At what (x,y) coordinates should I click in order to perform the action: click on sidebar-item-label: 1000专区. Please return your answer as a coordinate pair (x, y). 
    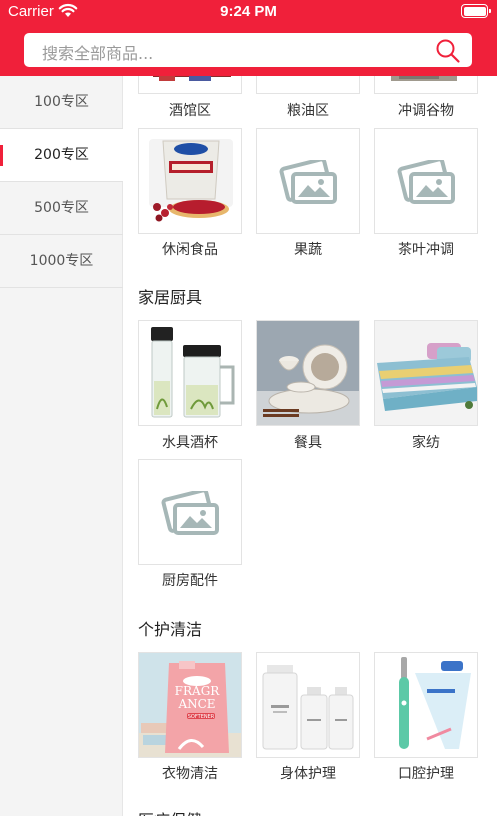
    Looking at the image, I should click on (61, 261).